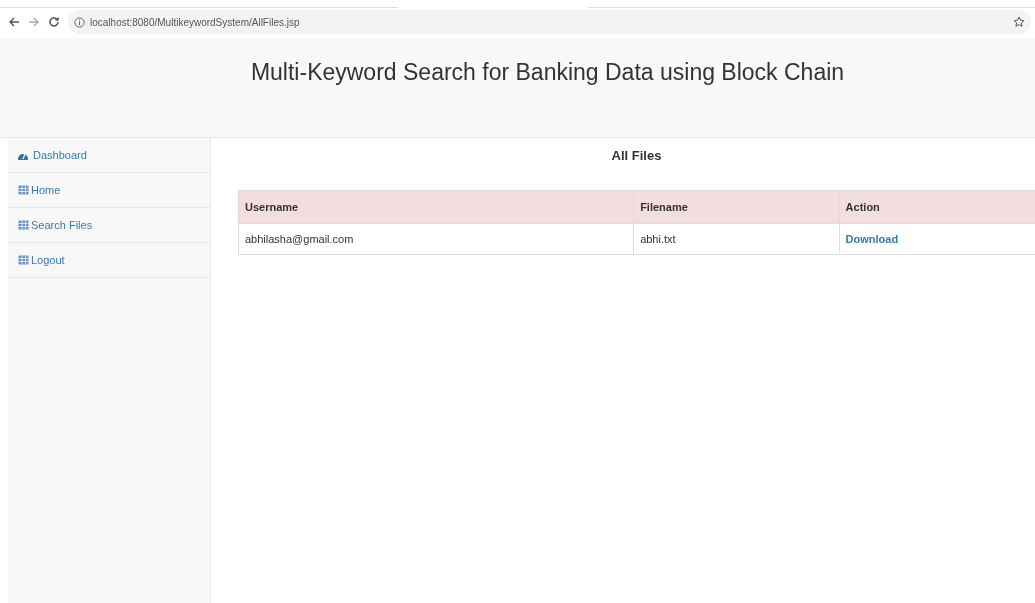  Describe the element at coordinates (54, 22) in the screenshot. I see `reload-icon` at that location.